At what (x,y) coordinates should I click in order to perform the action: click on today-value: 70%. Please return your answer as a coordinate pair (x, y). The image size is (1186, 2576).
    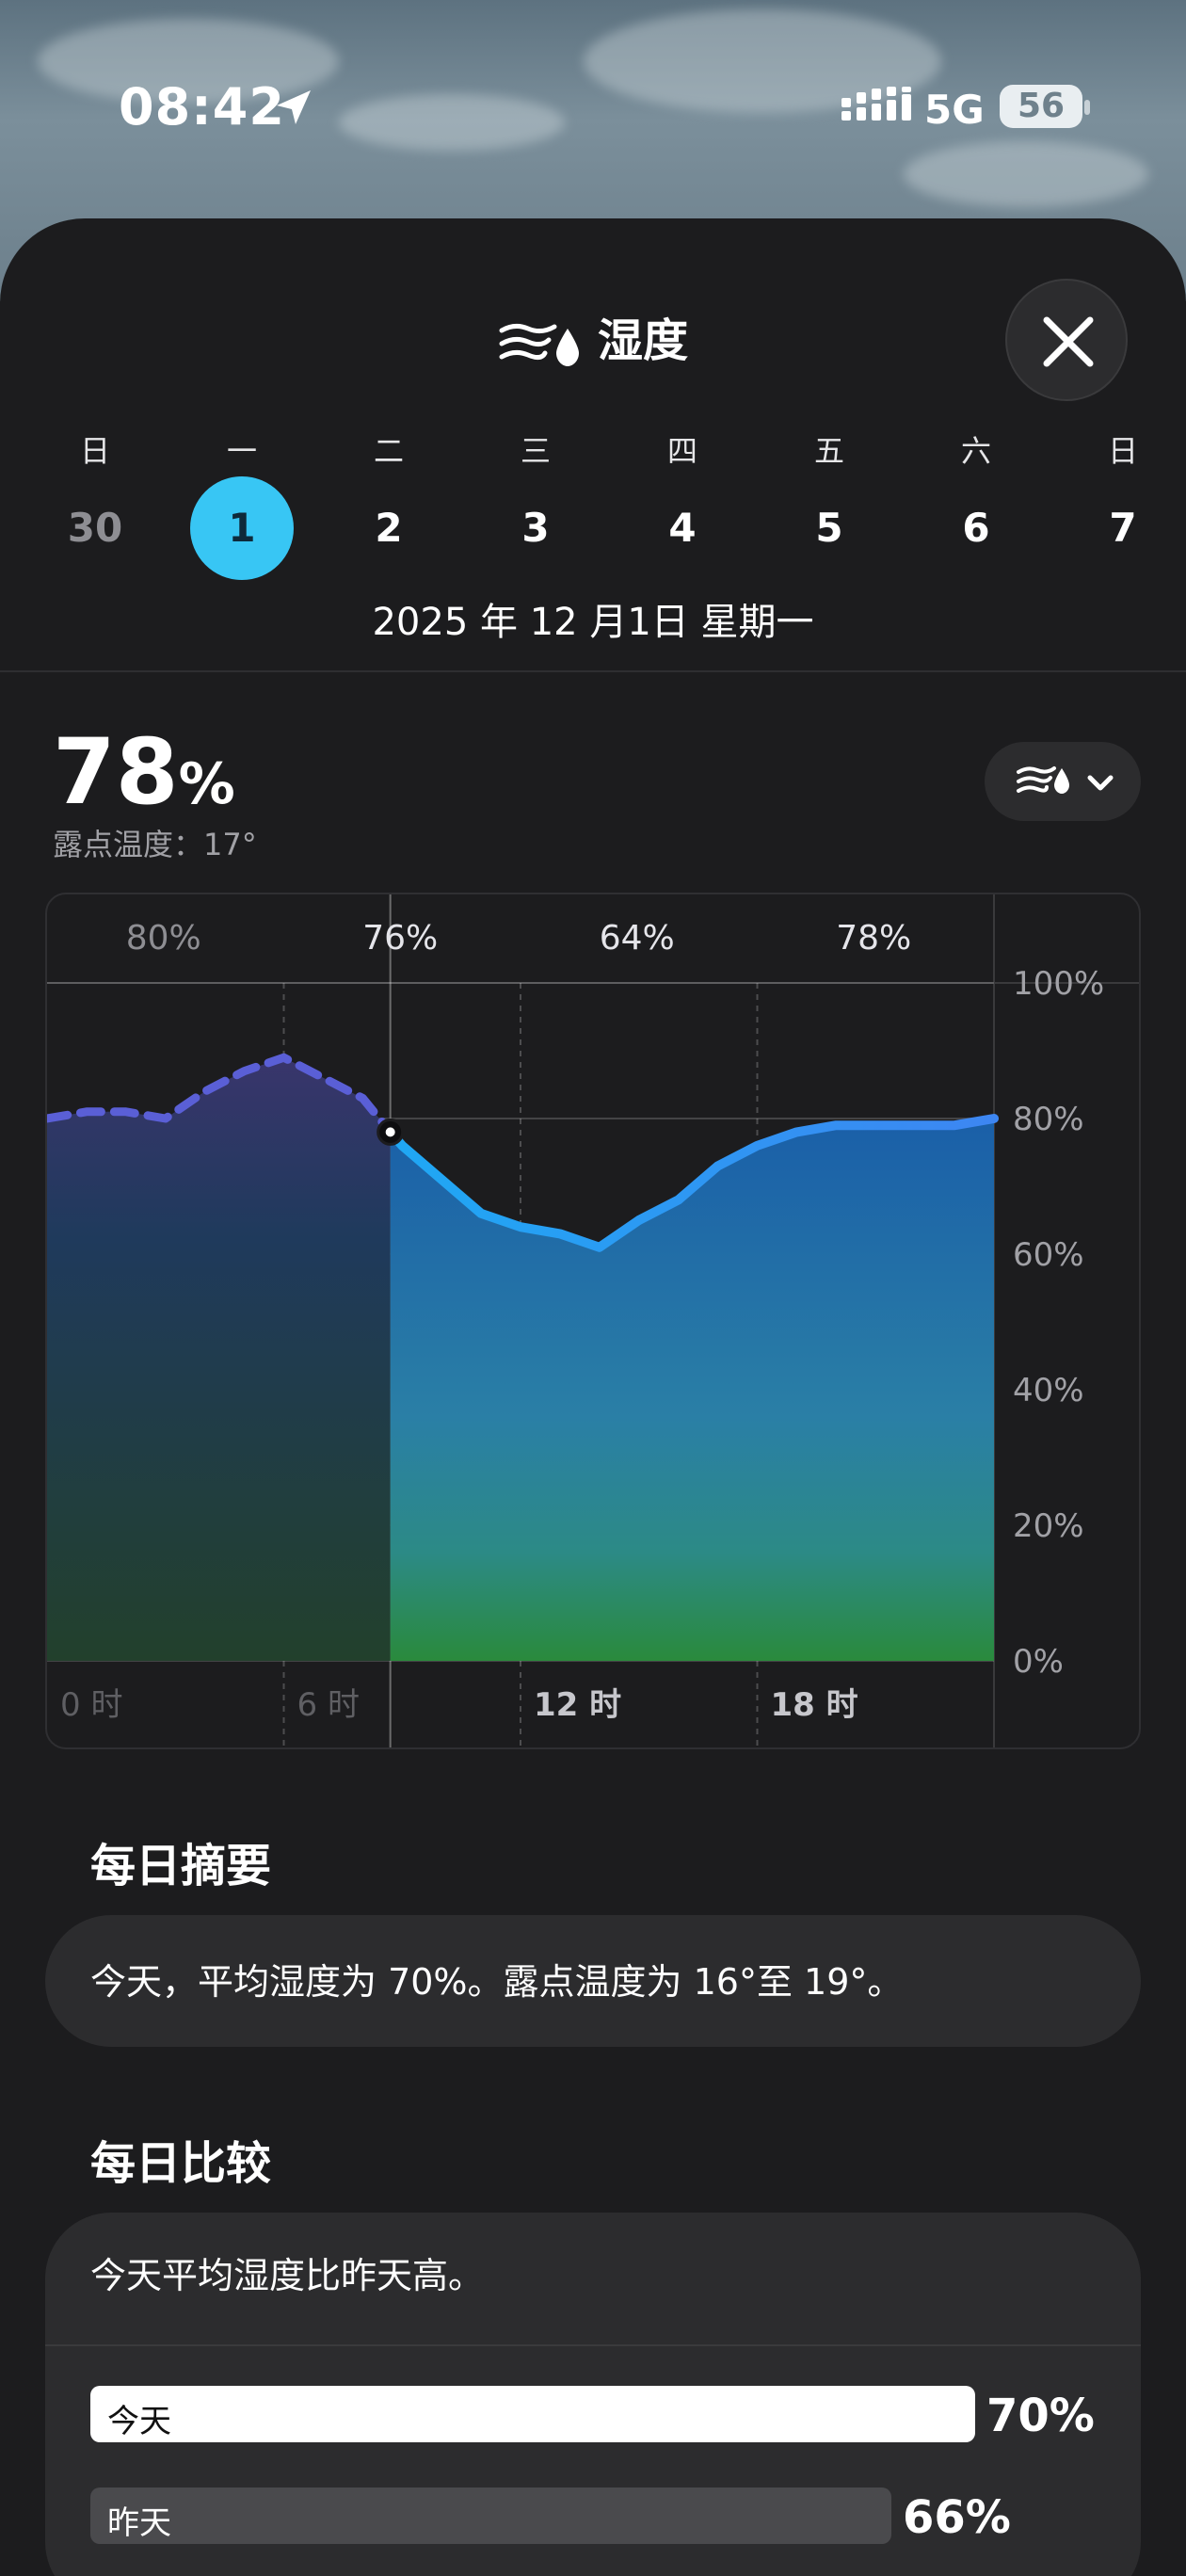
    Looking at the image, I should click on (1040, 2416).